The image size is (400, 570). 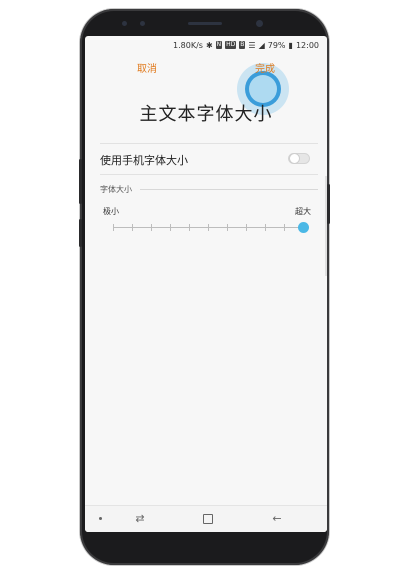 What do you see at coordinates (211, 227) in the screenshot?
I see `font-size-slider` at bounding box center [211, 227].